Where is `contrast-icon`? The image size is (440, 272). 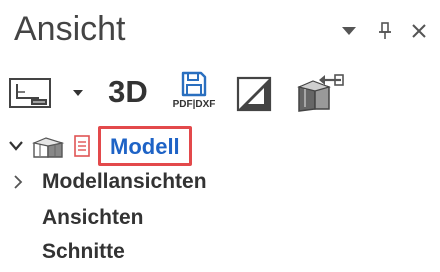
contrast-icon is located at coordinates (254, 94).